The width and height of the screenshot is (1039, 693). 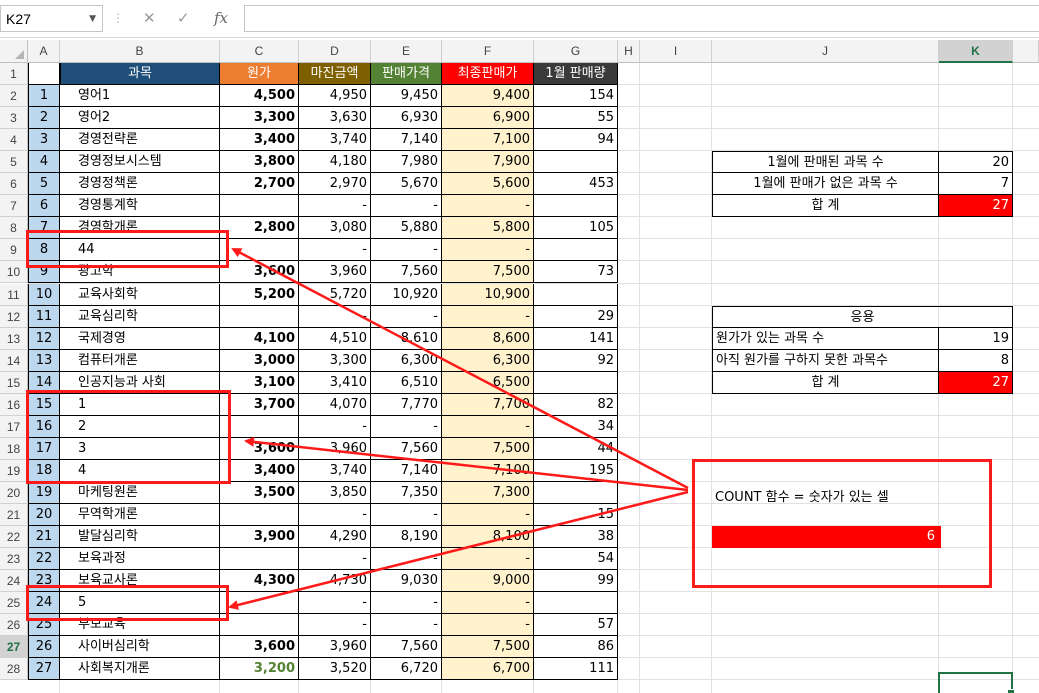 What do you see at coordinates (488, 96) in the screenshot?
I see `final-price-cell: 9,400` at bounding box center [488, 96].